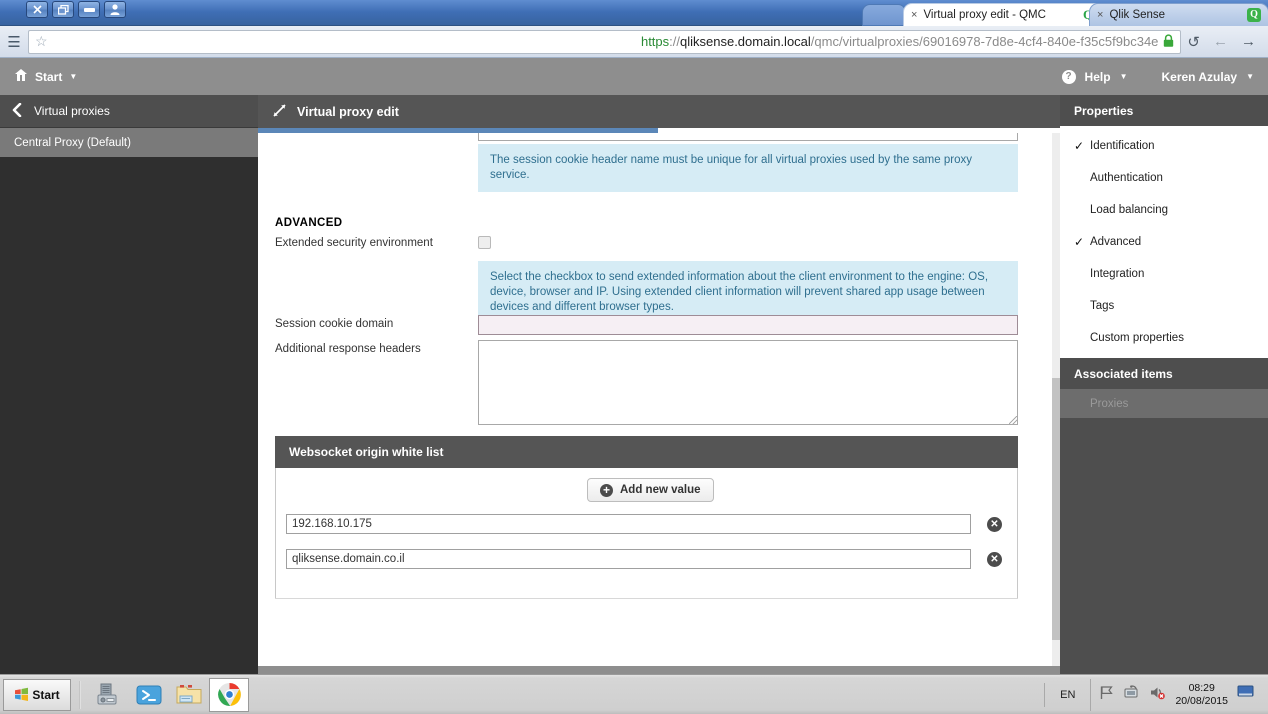 The width and height of the screenshot is (1268, 714). What do you see at coordinates (73, 76) in the screenshot?
I see `chevron-down-icon: ▼` at bounding box center [73, 76].